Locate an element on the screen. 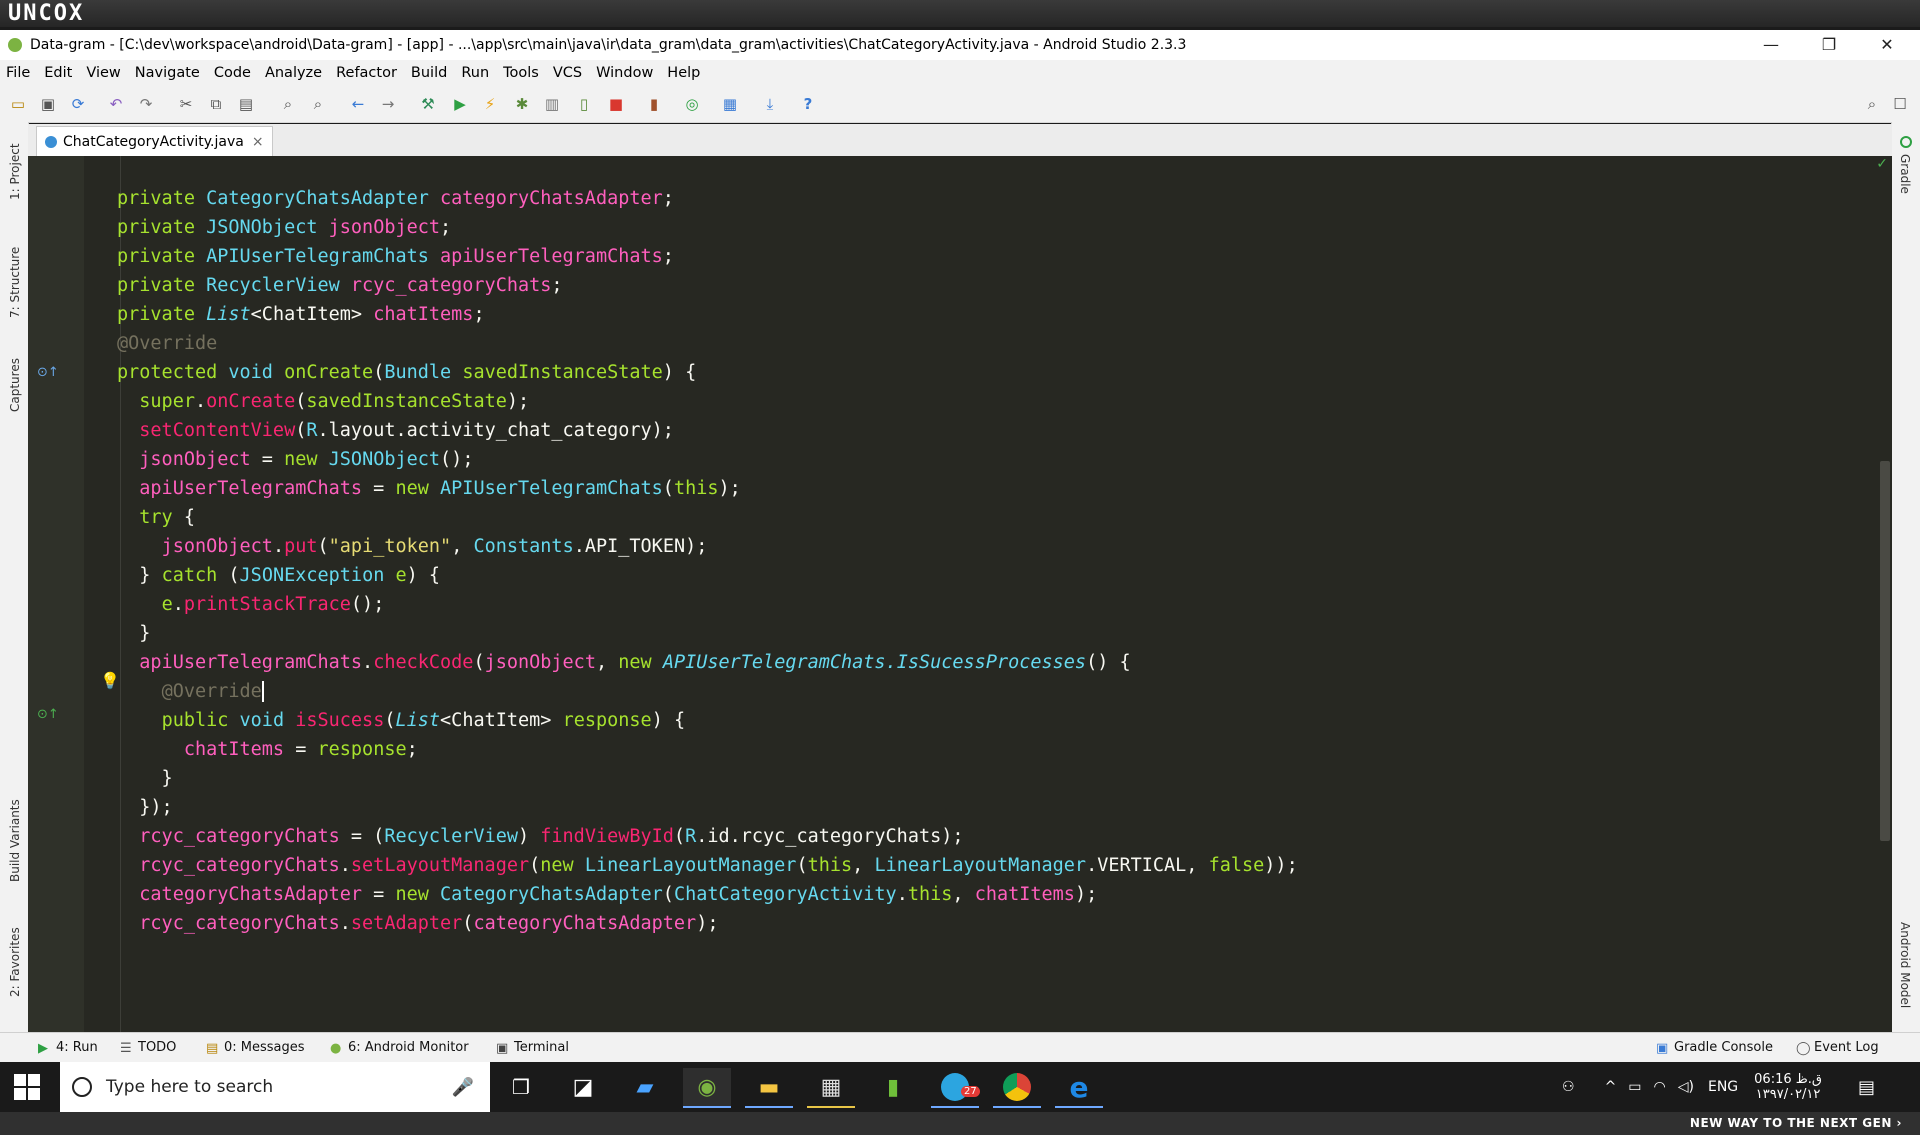 This screenshot has width=1920, height=1135. open-icon: ▭ is located at coordinates (18, 104).